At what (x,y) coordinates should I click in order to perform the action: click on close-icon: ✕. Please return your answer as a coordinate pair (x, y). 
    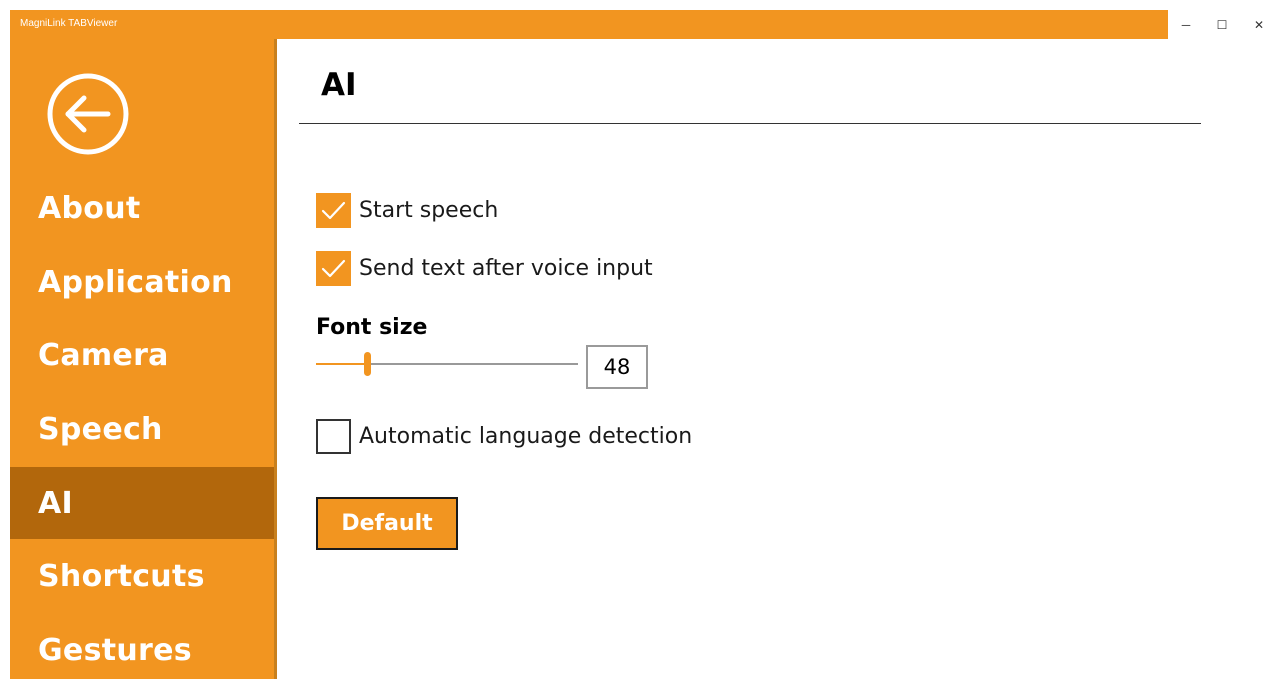
    Looking at the image, I should click on (1259, 24).